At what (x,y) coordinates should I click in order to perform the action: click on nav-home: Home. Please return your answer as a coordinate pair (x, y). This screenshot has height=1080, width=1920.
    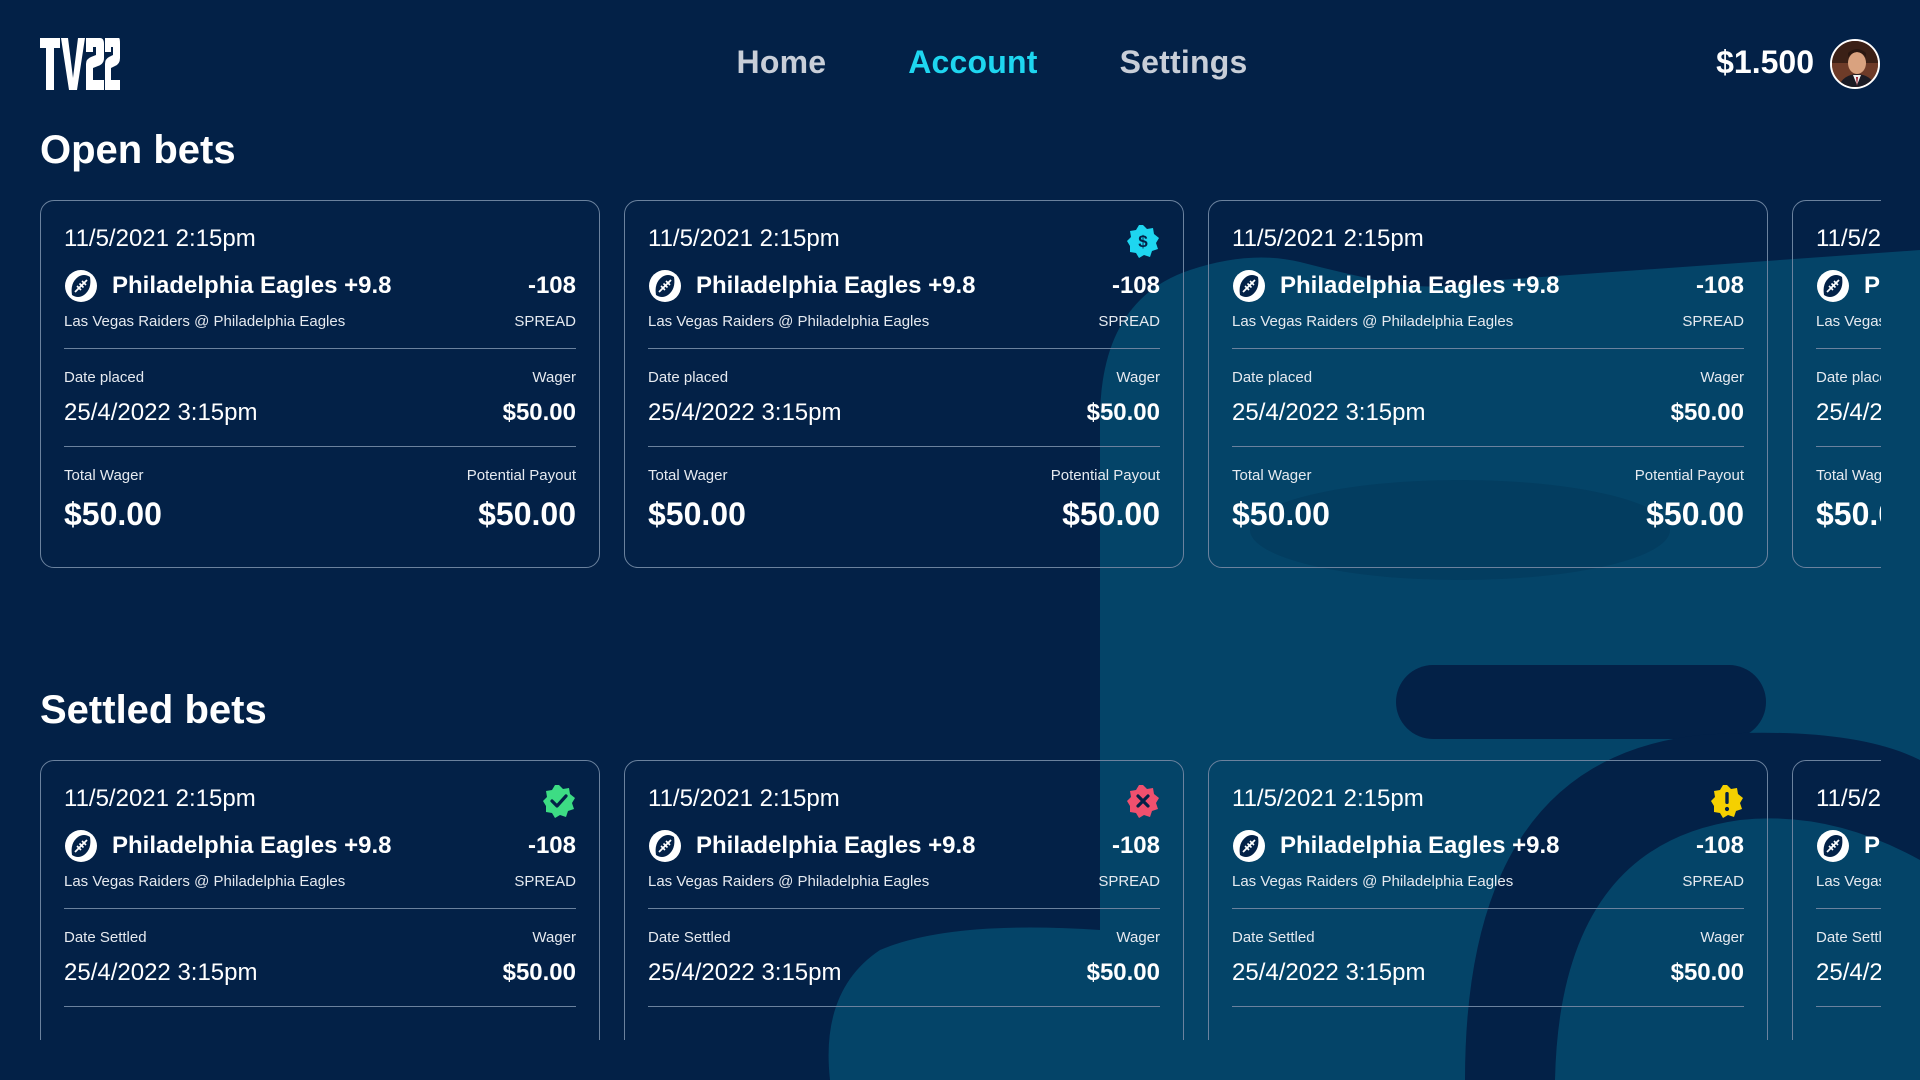
    Looking at the image, I should click on (782, 62).